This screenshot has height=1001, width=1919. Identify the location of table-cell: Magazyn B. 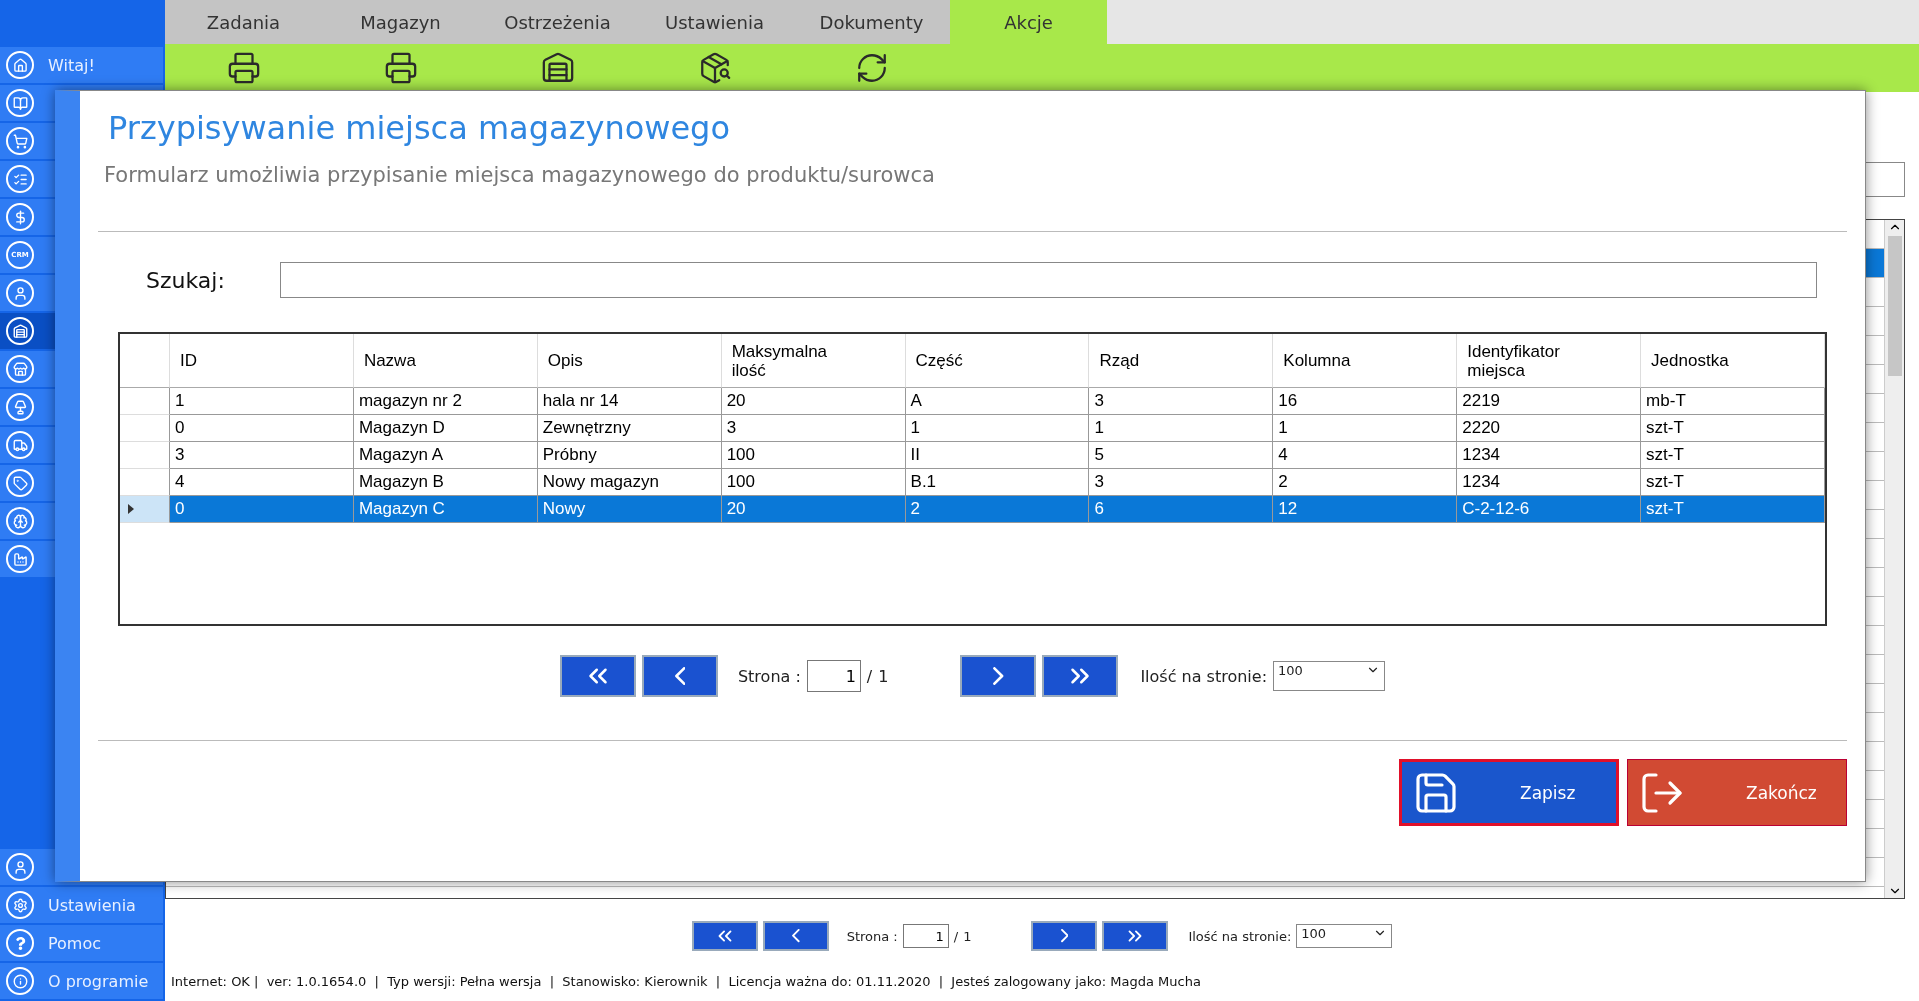
(445, 482).